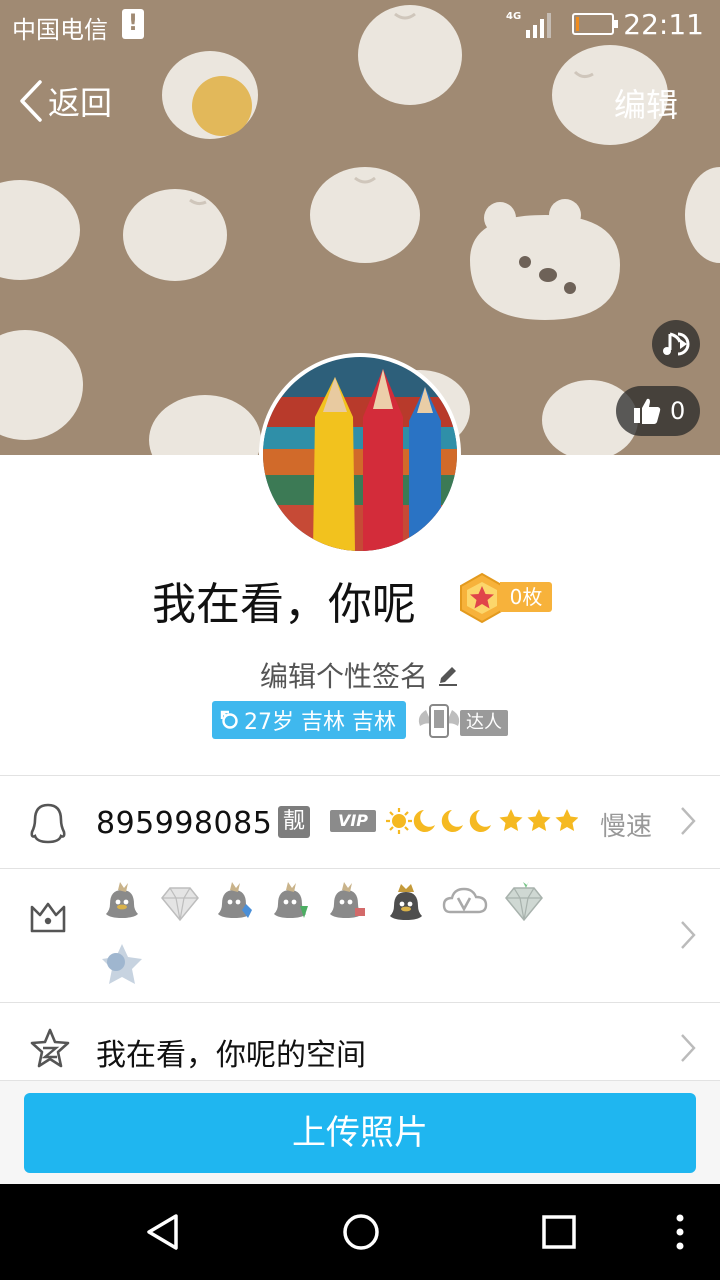 This screenshot has width=720, height=1280. What do you see at coordinates (320, 722) in the screenshot?
I see `age-location-label: 27岁 吉林 吉林` at bounding box center [320, 722].